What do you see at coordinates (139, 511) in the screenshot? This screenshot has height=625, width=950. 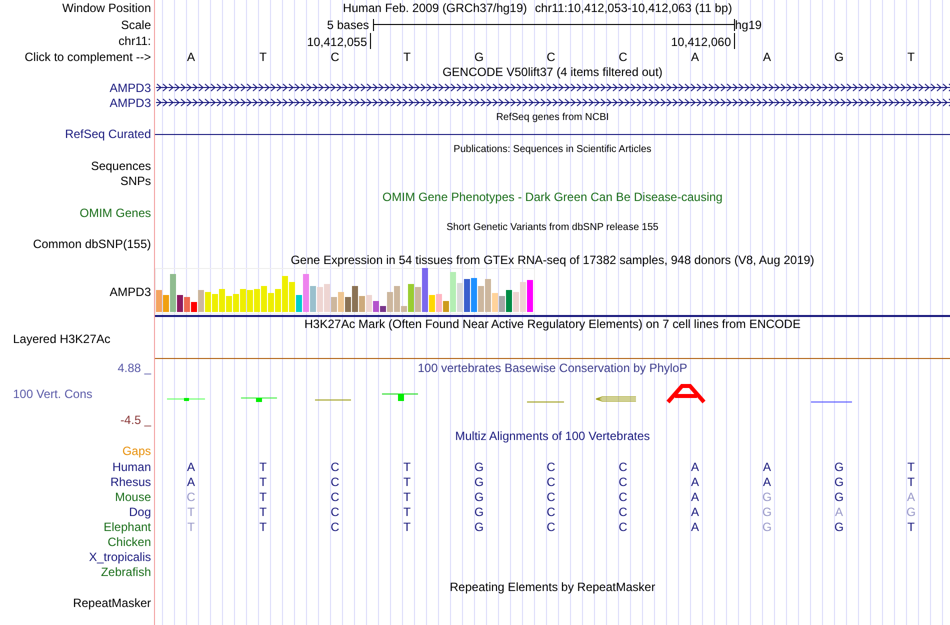 I see `species-label: Dog` at bounding box center [139, 511].